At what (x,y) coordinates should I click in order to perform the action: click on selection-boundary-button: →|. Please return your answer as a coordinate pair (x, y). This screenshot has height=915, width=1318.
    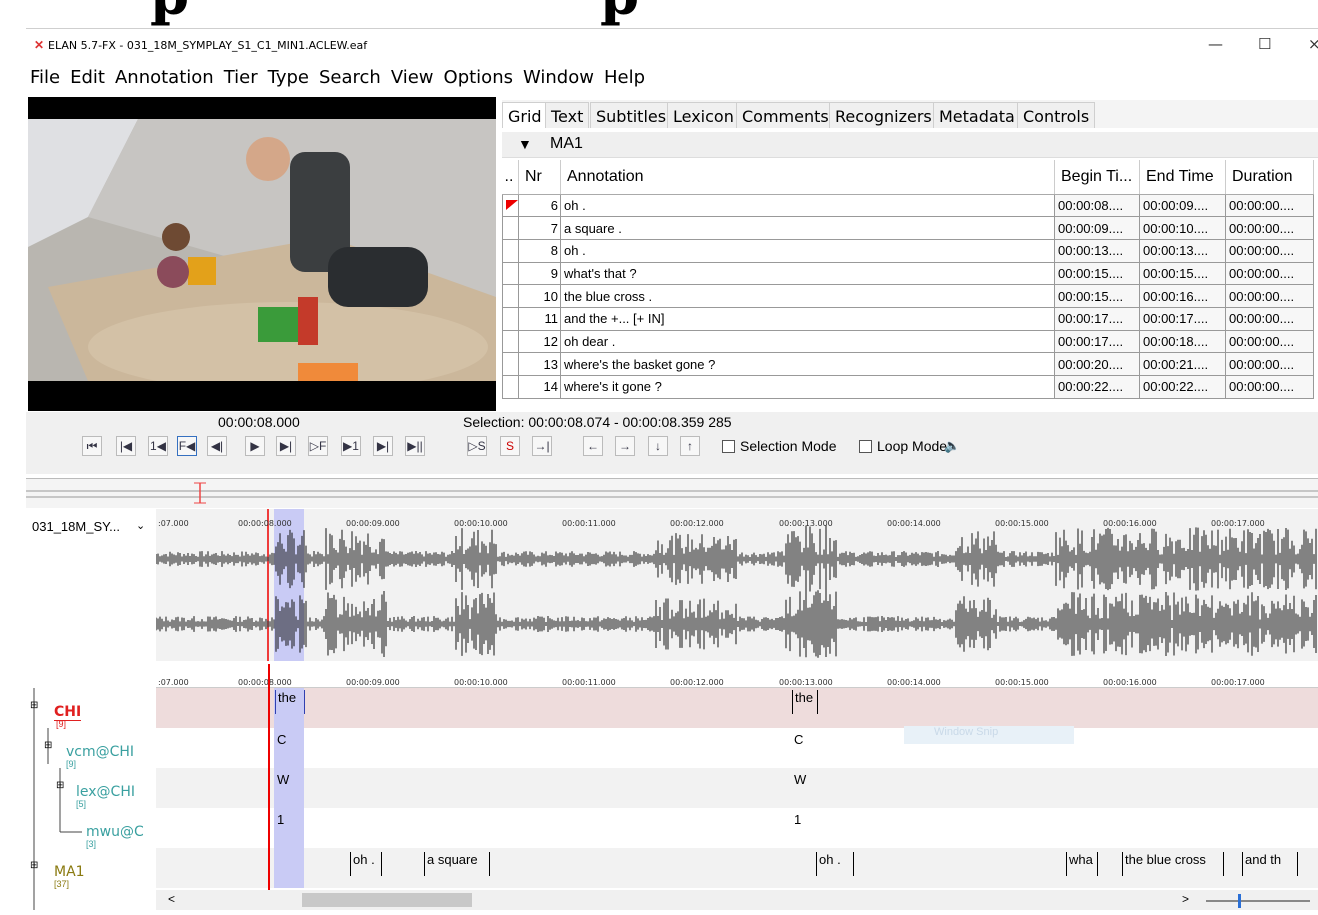
    Looking at the image, I should click on (542, 446).